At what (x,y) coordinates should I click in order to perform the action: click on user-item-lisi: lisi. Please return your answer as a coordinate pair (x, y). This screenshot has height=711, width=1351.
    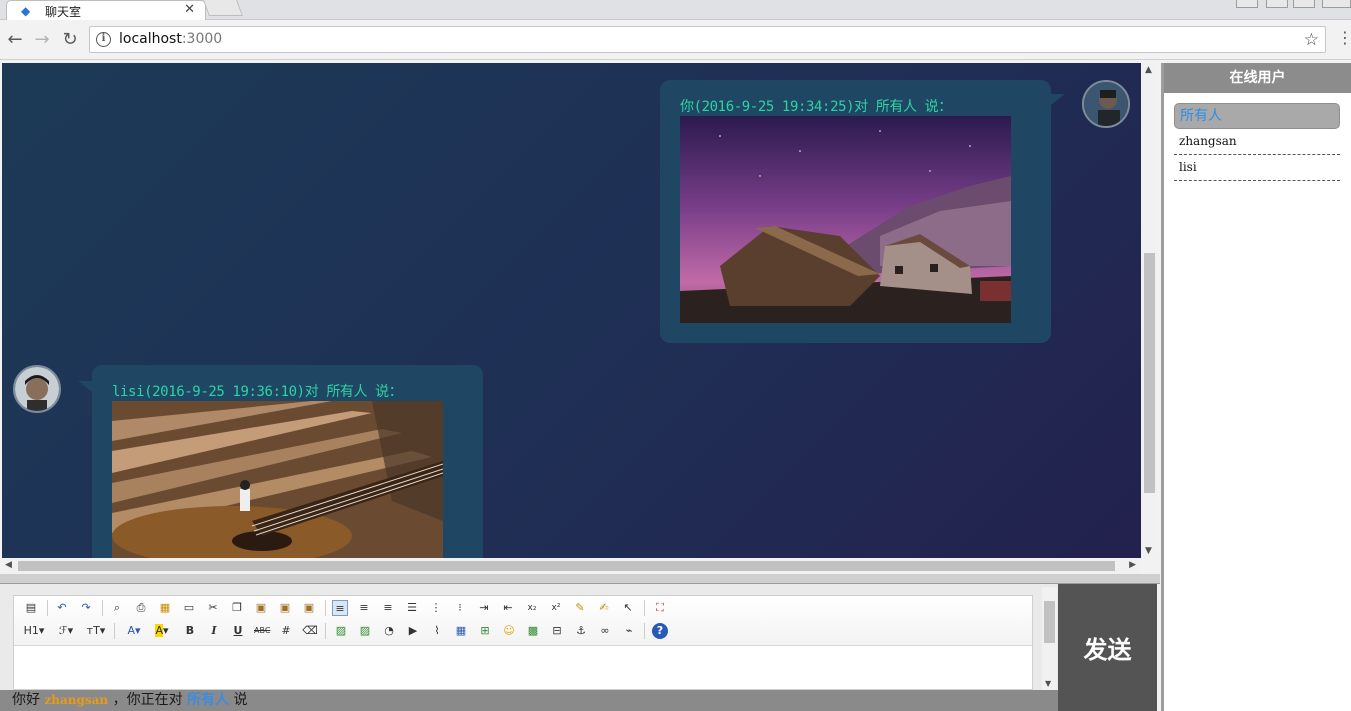
    Looking at the image, I should click on (1257, 168).